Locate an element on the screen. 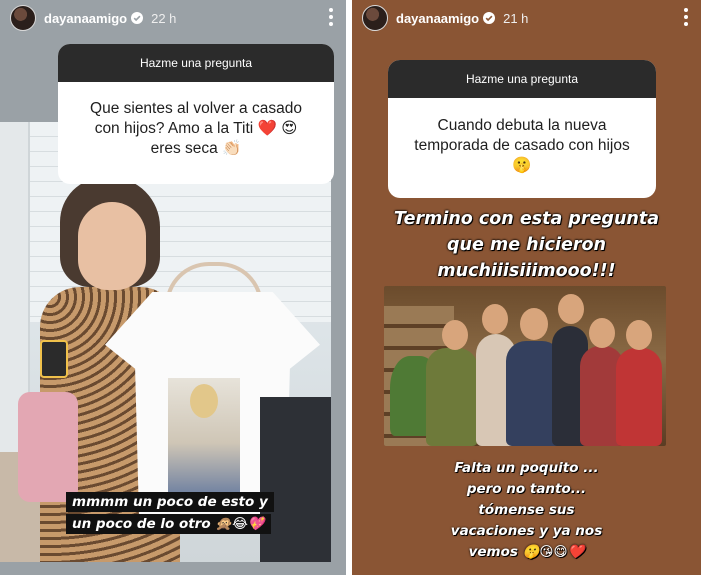 The width and height of the screenshot is (701, 575). post-time: 22 h is located at coordinates (164, 18).